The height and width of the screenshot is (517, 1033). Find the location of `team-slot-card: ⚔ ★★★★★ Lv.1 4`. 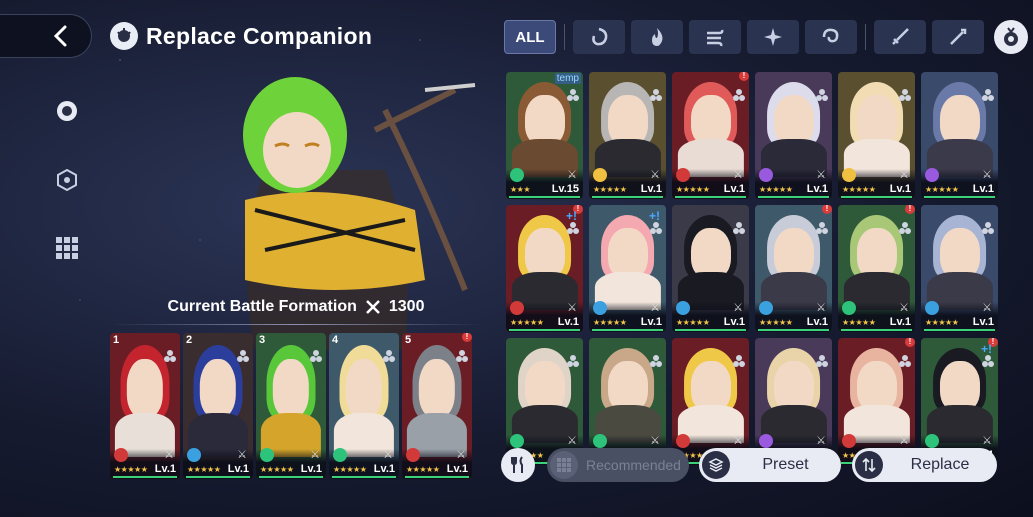

team-slot-card: ⚔ ★★★★★ Lv.1 4 is located at coordinates (364, 406).